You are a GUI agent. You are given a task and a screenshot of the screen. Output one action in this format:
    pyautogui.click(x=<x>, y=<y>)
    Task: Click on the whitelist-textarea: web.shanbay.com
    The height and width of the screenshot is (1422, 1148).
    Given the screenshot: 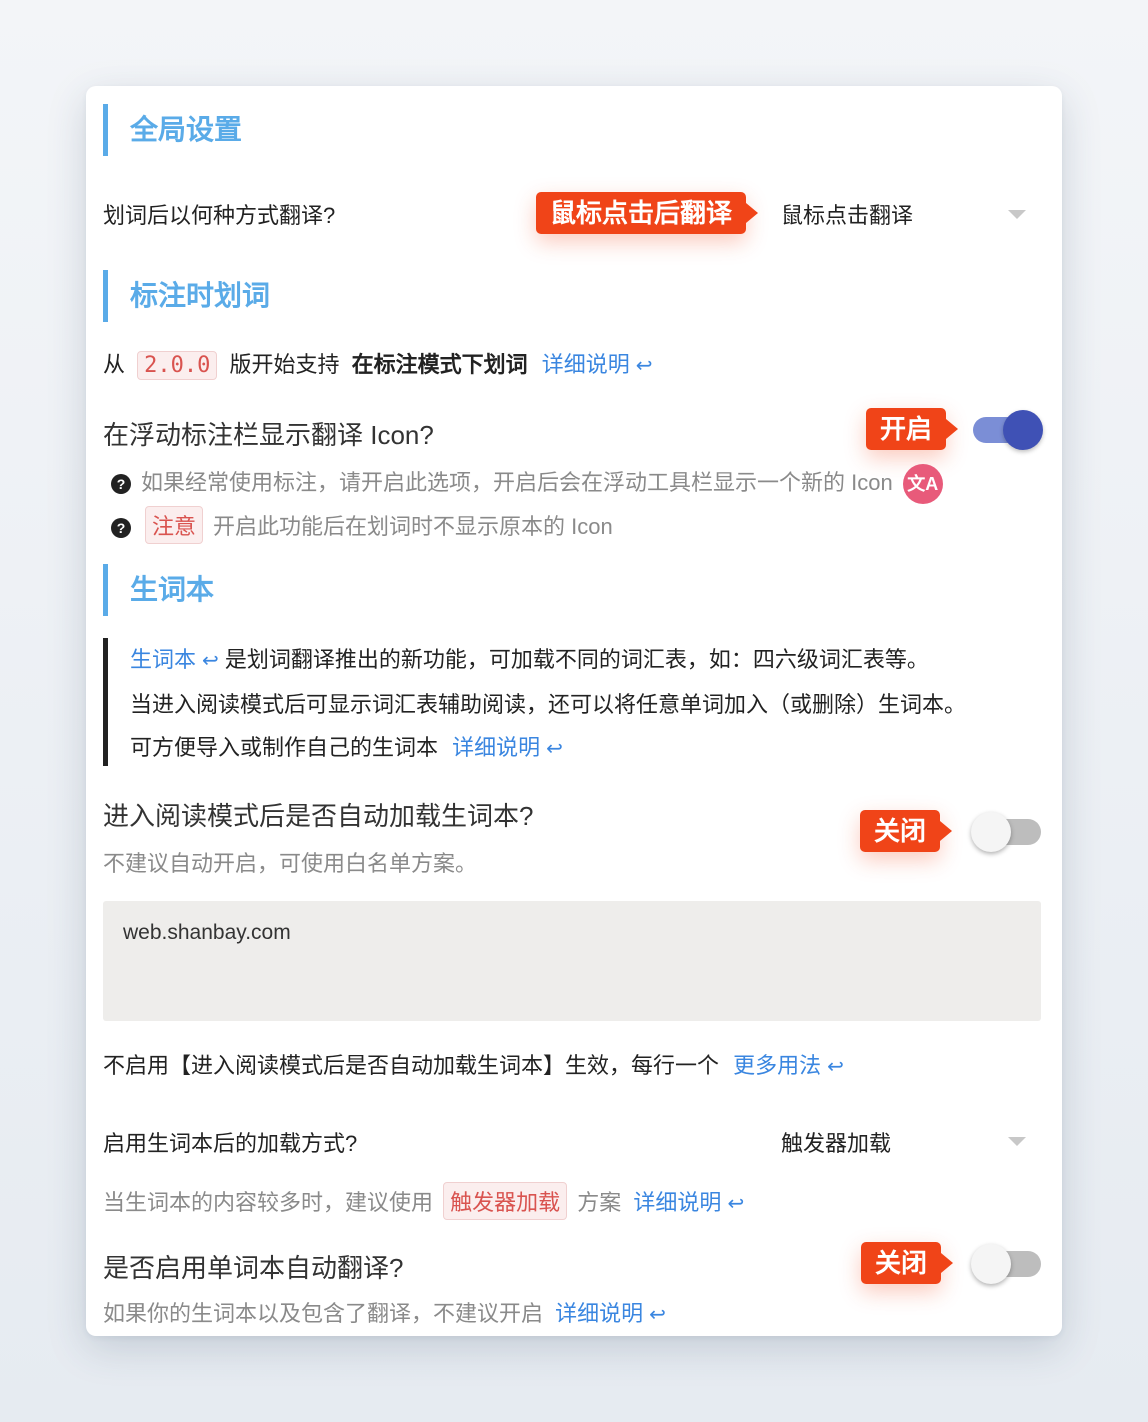 What is the action you would take?
    pyautogui.click(x=572, y=961)
    